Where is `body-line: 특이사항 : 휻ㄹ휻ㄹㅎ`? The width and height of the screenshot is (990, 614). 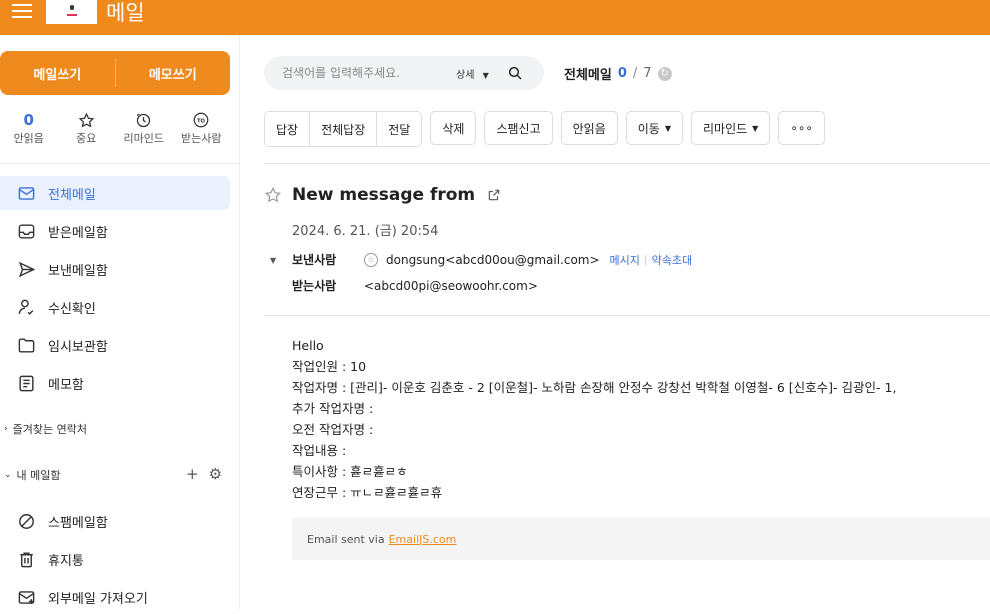 body-line: 특이사항 : 휻ㄹ휻ㄹㅎ is located at coordinates (350, 471).